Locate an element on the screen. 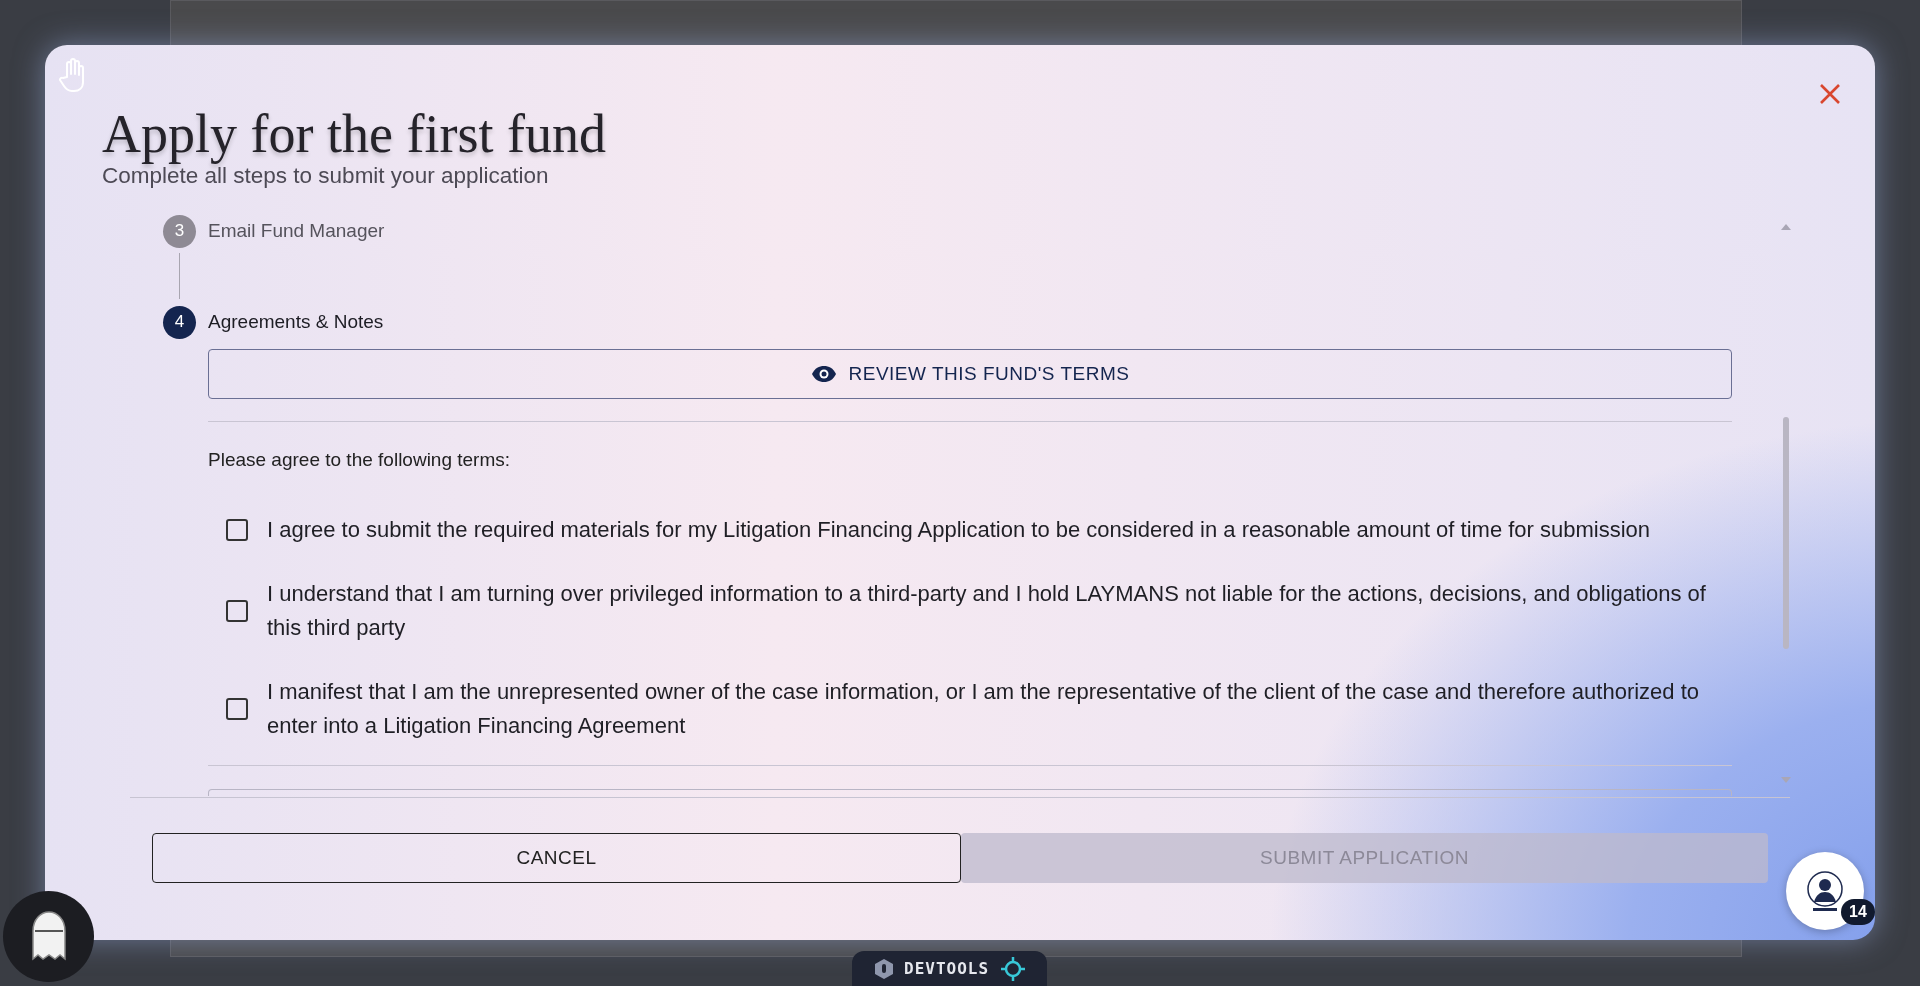  eye-icon is located at coordinates (823, 374).